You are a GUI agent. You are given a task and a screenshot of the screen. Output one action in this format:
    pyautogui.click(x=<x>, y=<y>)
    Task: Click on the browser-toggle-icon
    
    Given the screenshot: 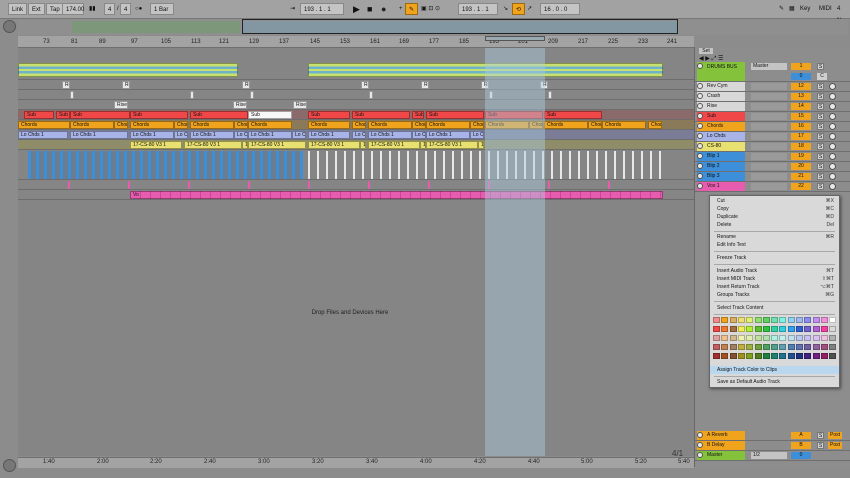 What is the action you would take?
    pyautogui.click(x=9, y=26)
    